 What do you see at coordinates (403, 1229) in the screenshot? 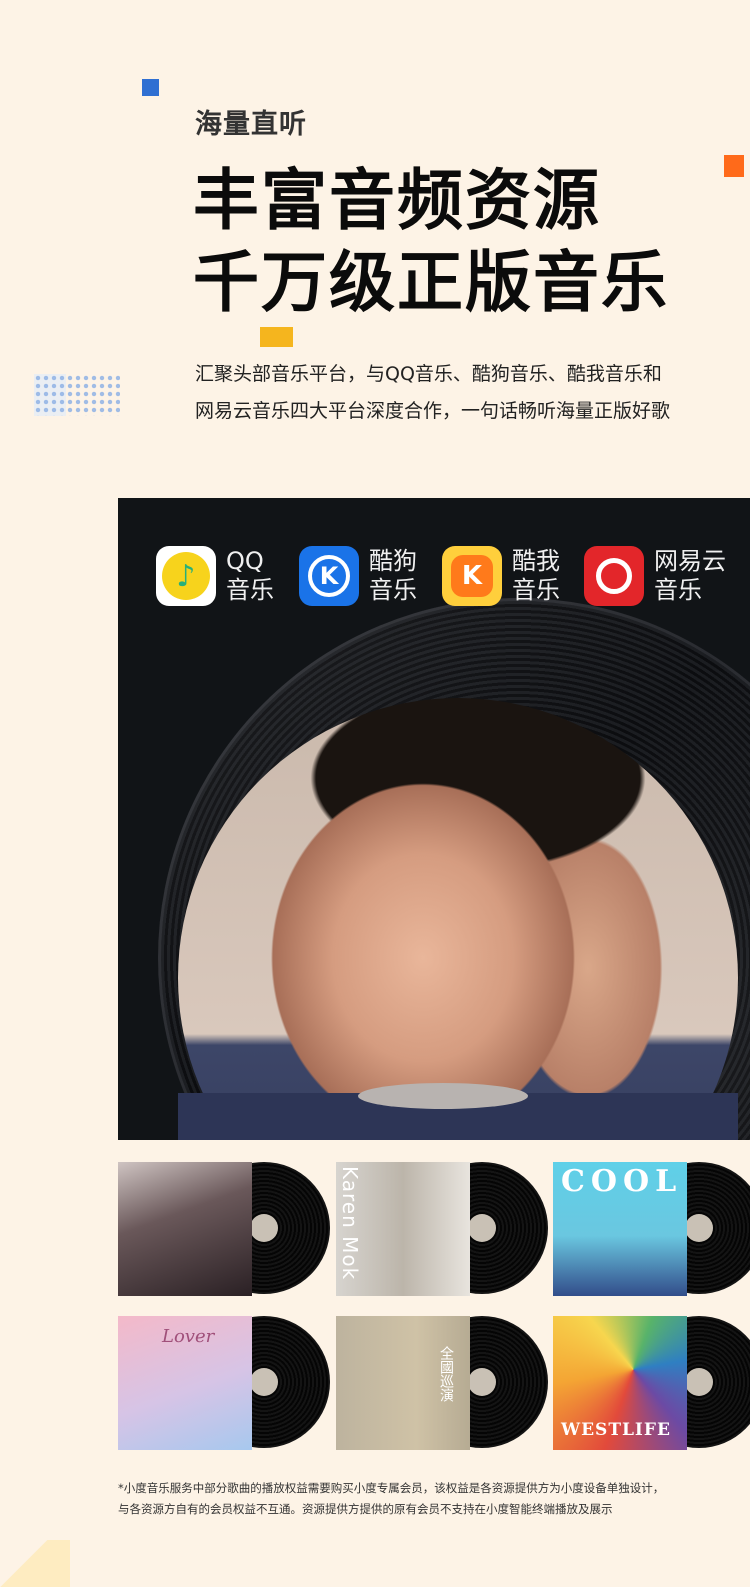
I see `album-cover: Karen Mok` at bounding box center [403, 1229].